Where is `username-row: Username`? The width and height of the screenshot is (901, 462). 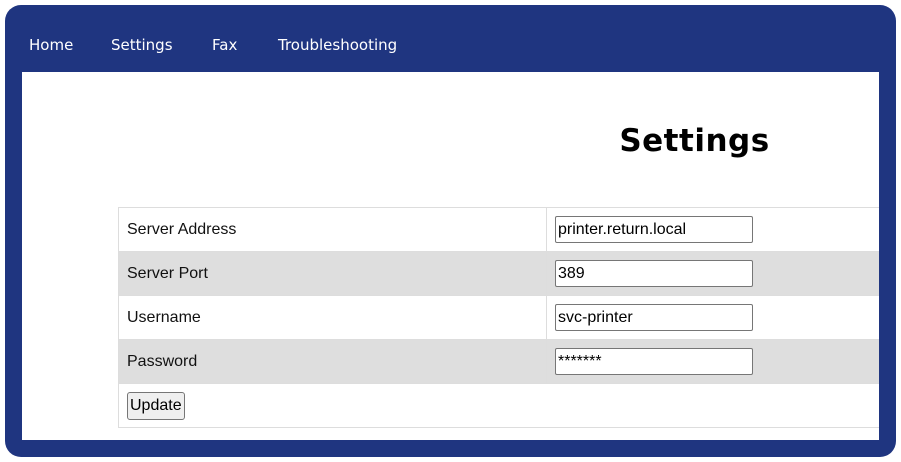
username-row: Username is located at coordinates (498, 317).